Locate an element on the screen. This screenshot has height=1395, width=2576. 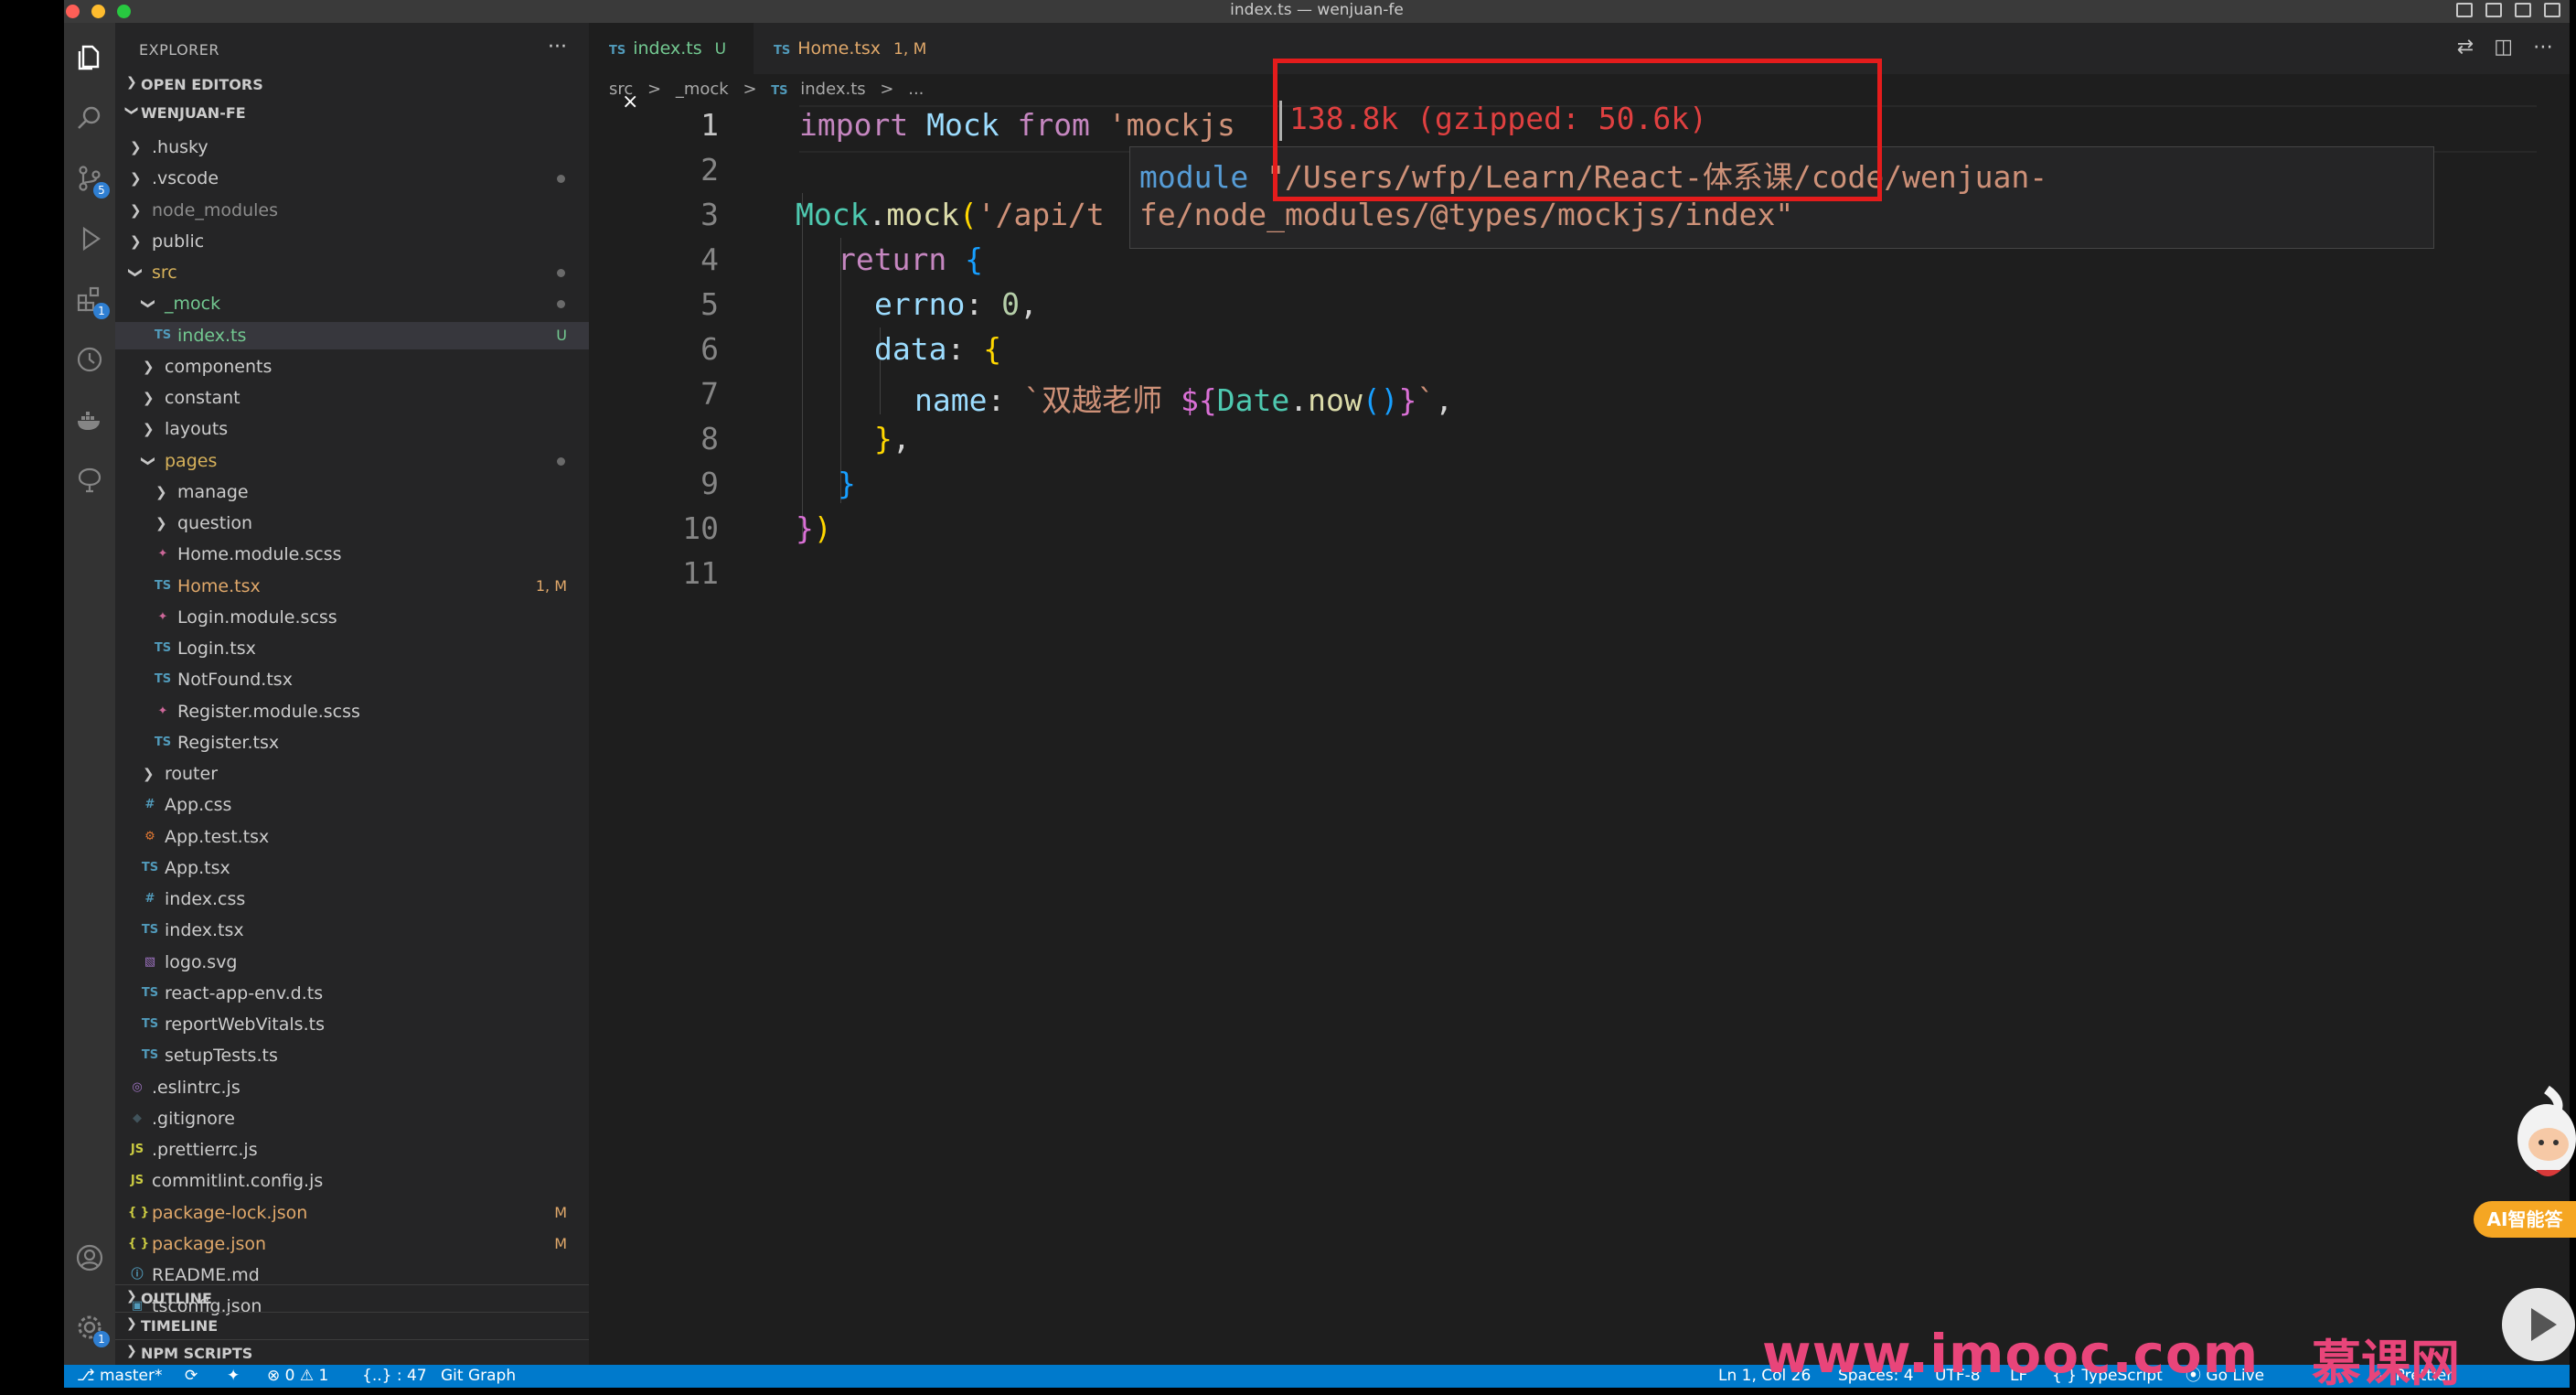
git-graph-status: Git Graph is located at coordinates (478, 1376).